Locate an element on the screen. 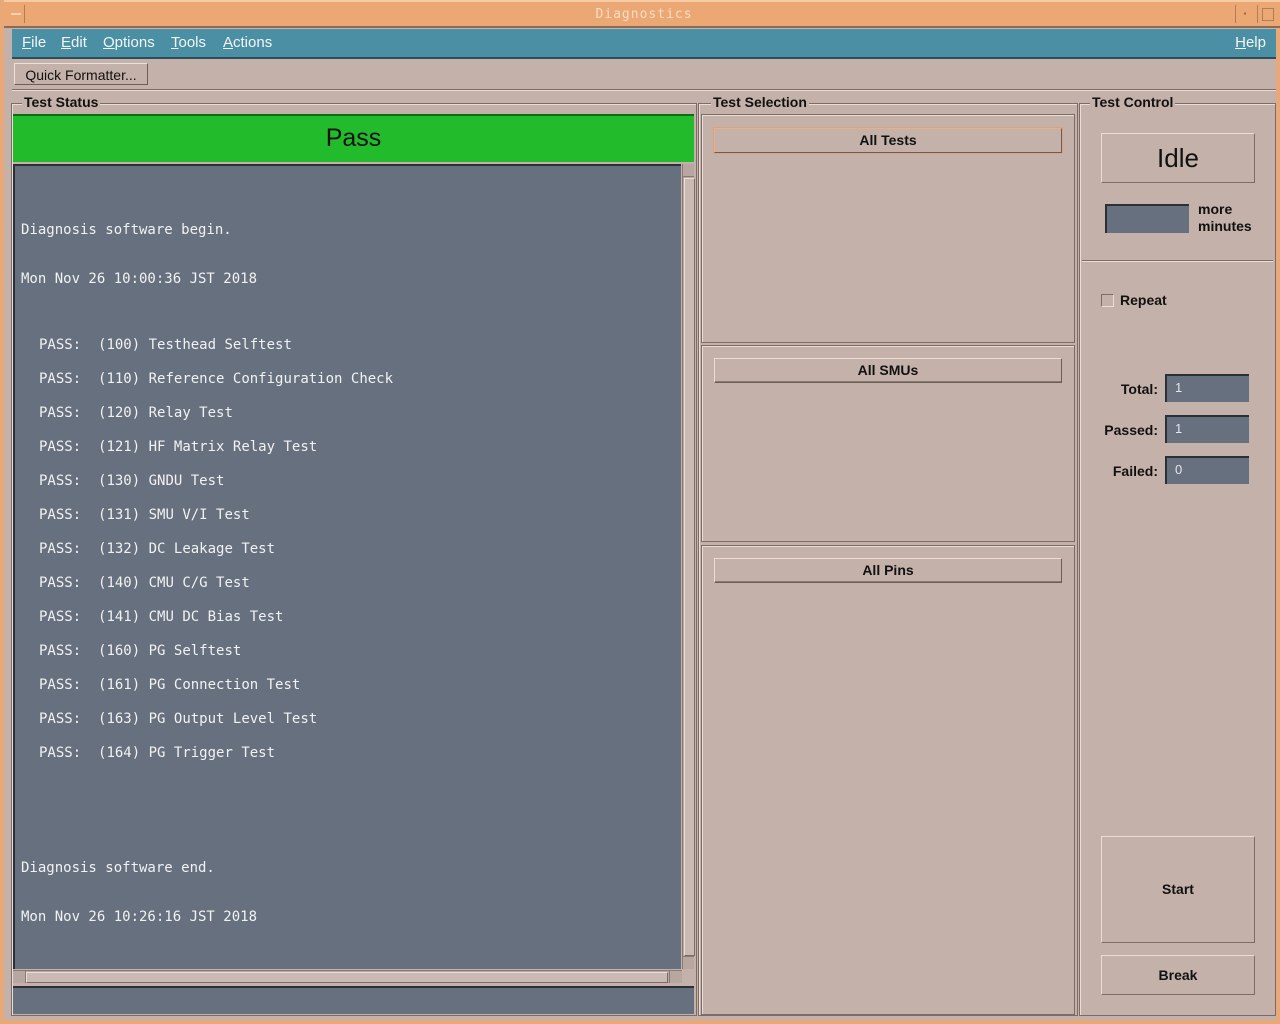 The width and height of the screenshot is (1280, 1024). menu-actions: Actions is located at coordinates (247, 42).